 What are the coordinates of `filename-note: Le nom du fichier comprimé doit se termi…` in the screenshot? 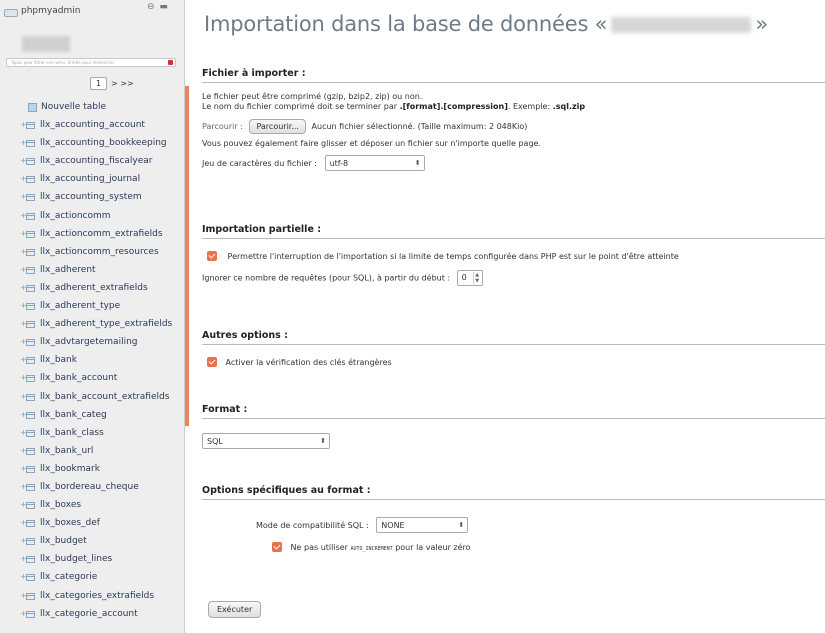 It's located at (394, 106).